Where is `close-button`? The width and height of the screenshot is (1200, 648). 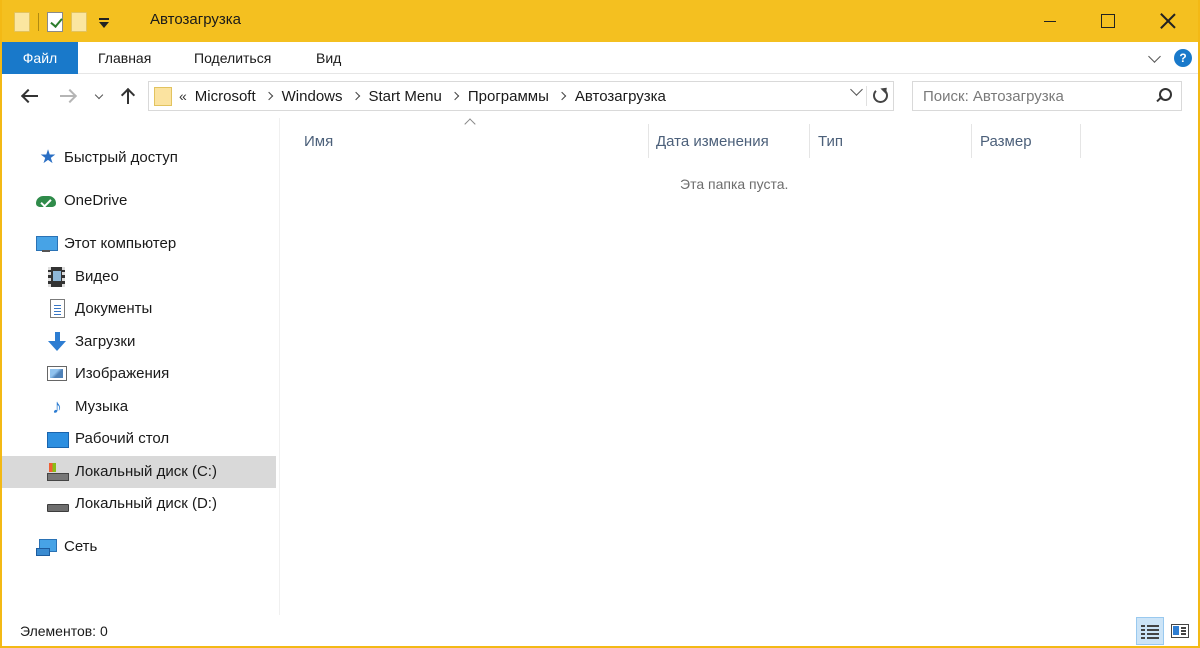
close-button is located at coordinates (1168, 21).